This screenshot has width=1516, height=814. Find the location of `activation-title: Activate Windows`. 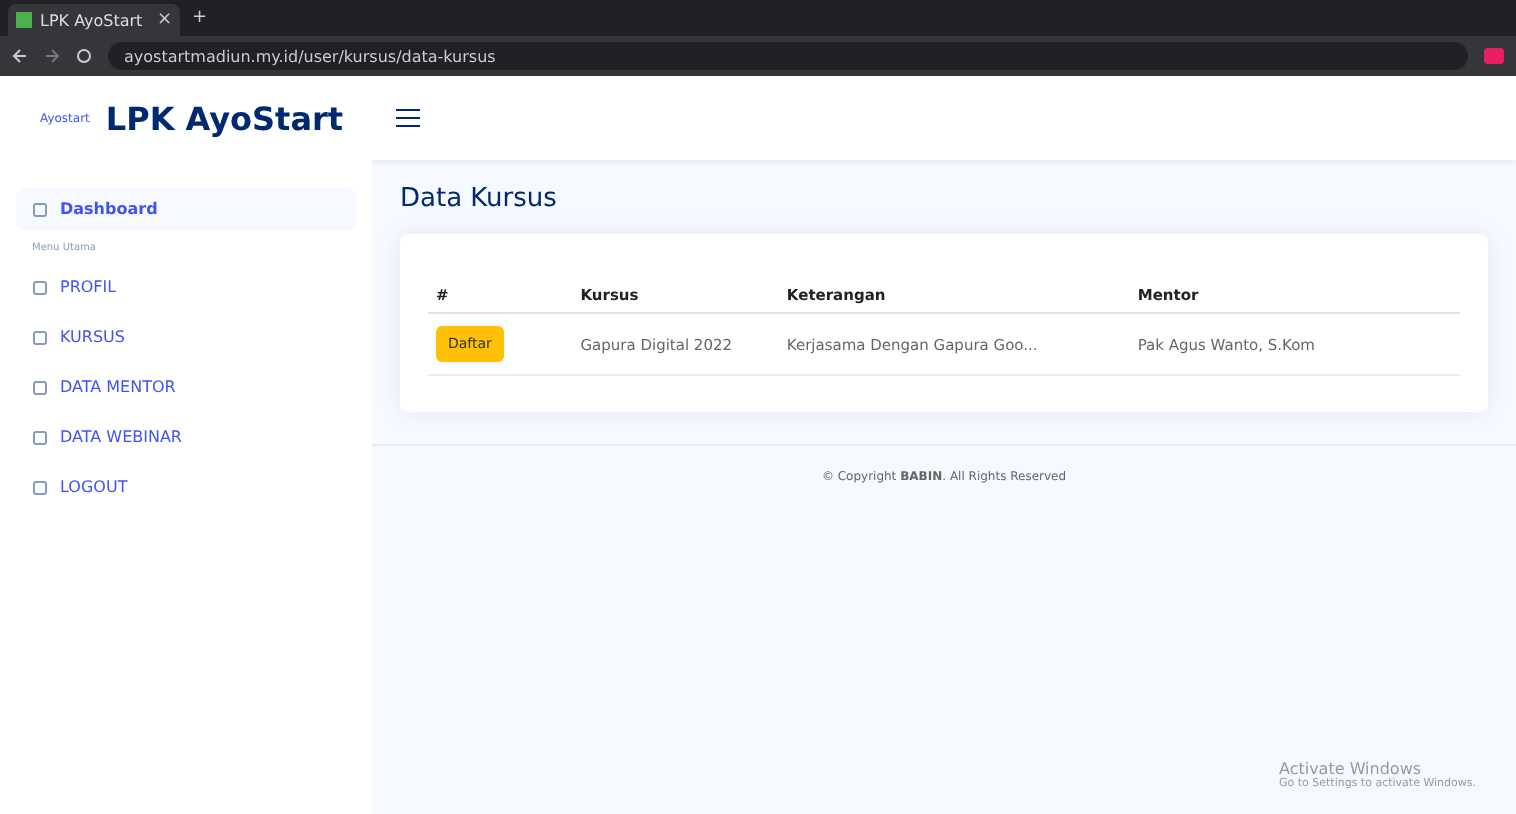

activation-title: Activate Windows is located at coordinates (1351, 769).